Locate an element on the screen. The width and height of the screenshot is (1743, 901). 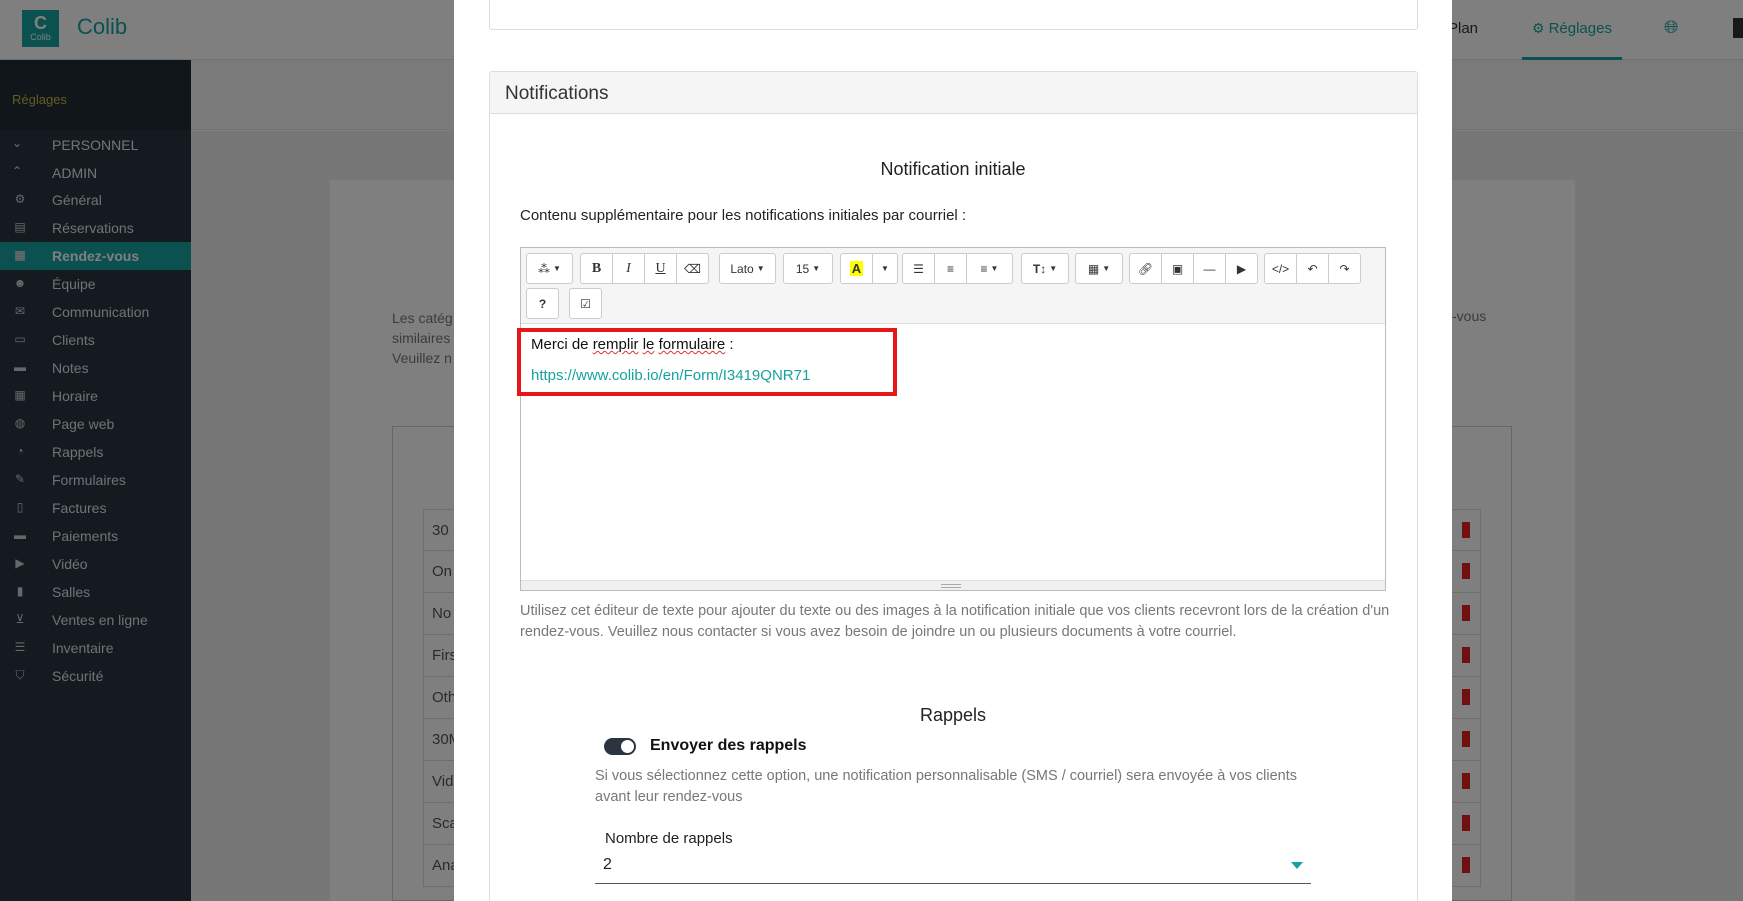
toggle-knob is located at coordinates (627, 746).